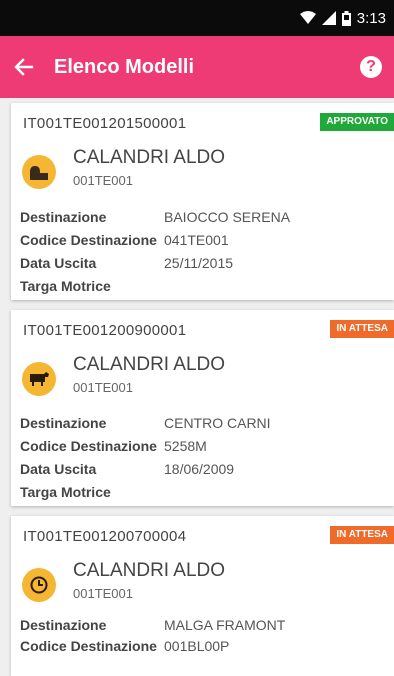 The image size is (394, 676). Describe the element at coordinates (105, 123) in the screenshot. I see `model-code: IT001TE001201500001` at that location.